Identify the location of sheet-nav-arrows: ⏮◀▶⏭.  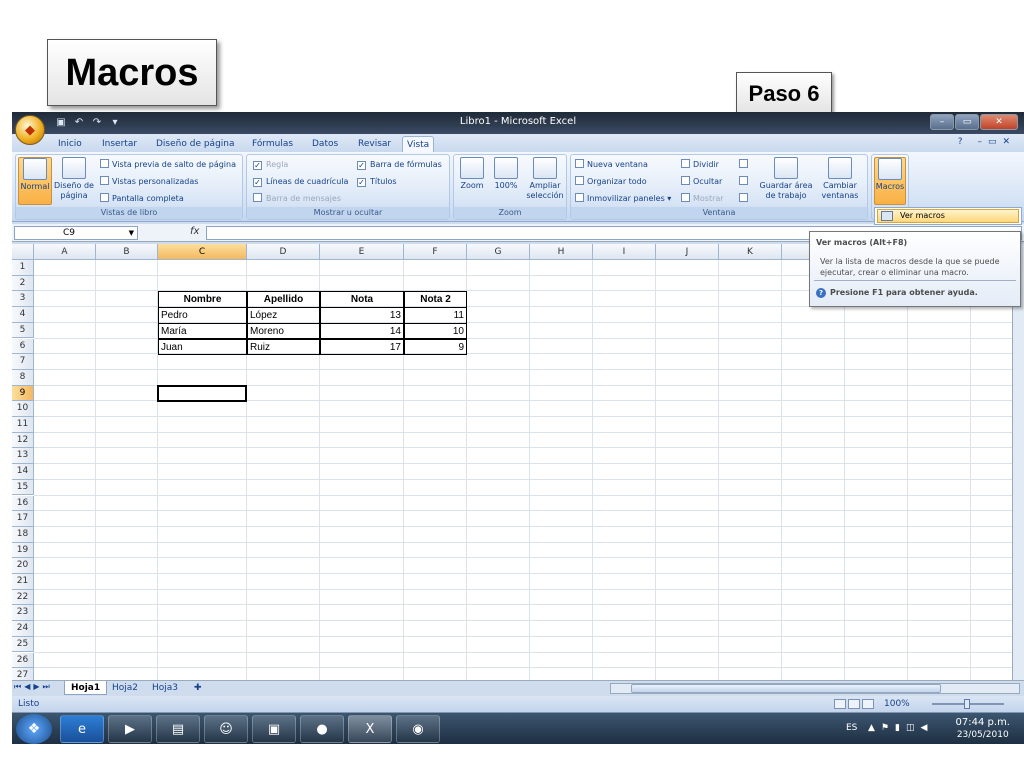
(33, 687).